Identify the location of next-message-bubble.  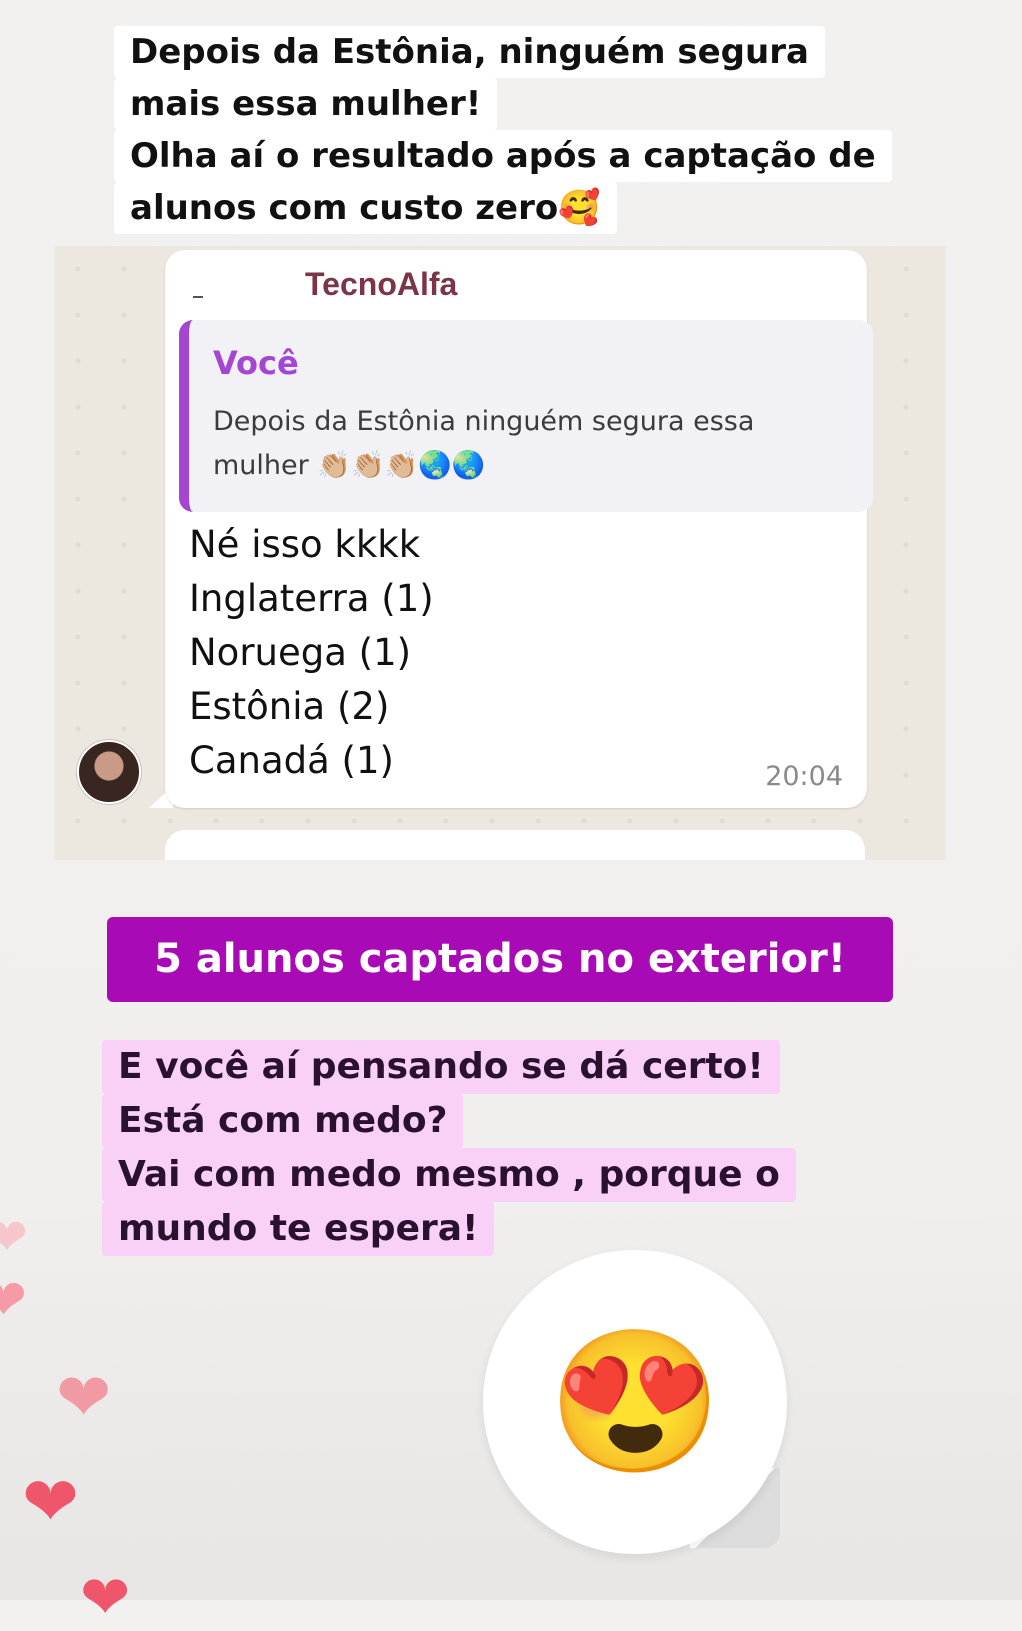
(515, 845).